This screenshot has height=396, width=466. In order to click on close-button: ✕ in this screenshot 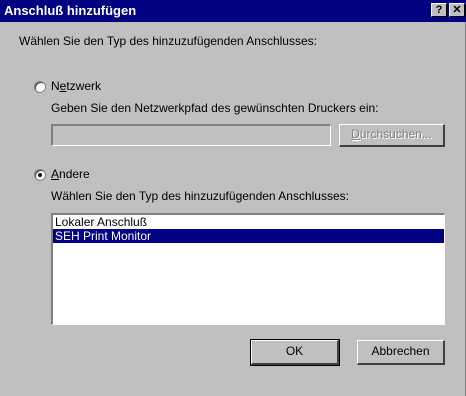, I will do `click(457, 10)`.